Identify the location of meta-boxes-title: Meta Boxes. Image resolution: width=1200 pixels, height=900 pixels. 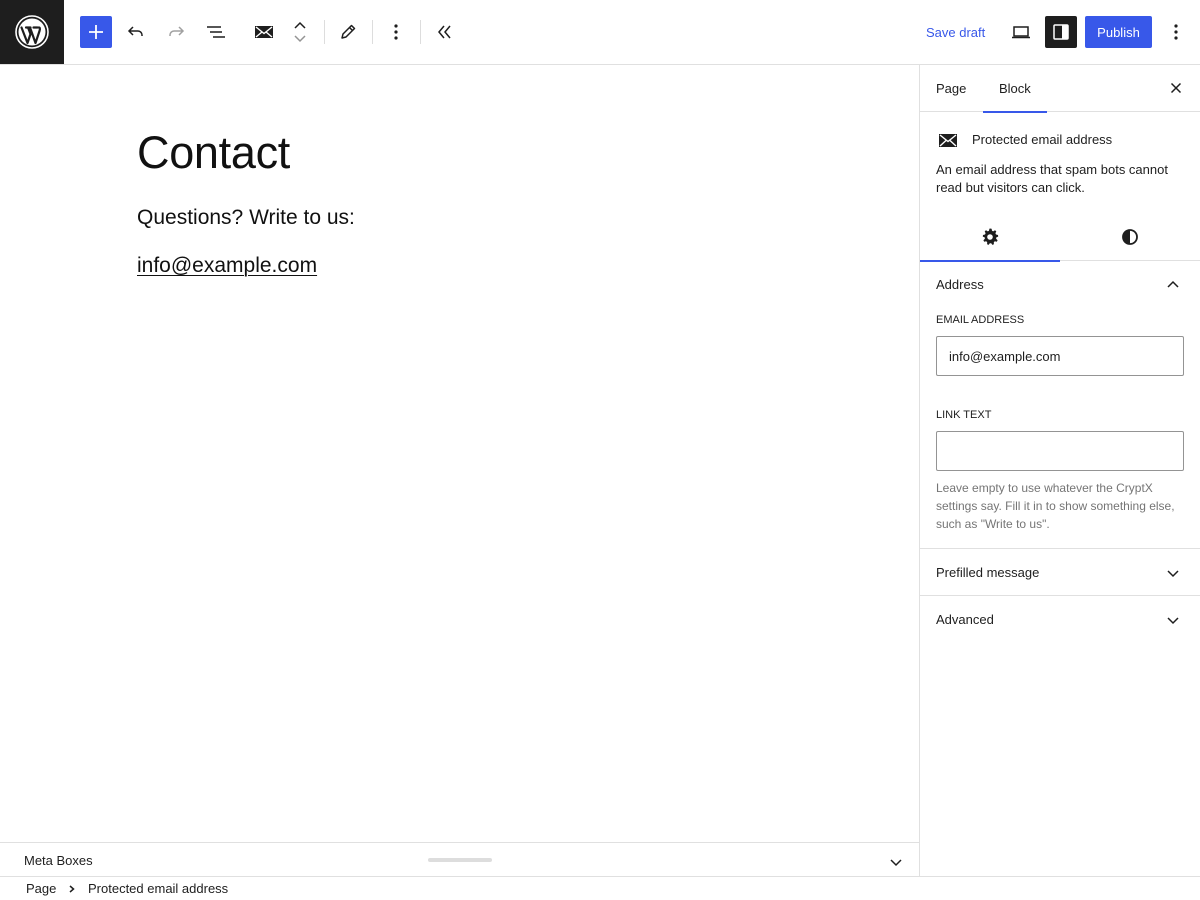
(58, 860).